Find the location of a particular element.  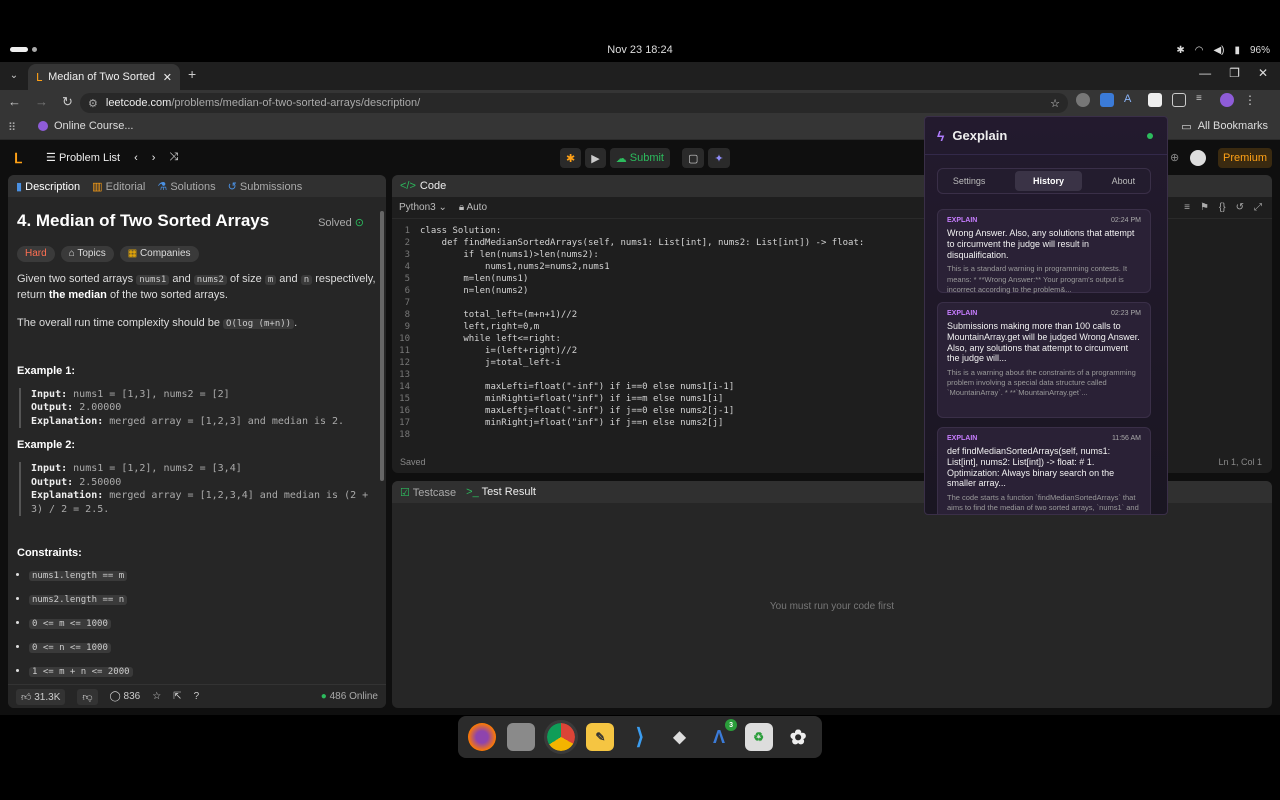

run-actions: ✱ ▶ ☁ Submit ▢ ✦ is located at coordinates (645, 158).